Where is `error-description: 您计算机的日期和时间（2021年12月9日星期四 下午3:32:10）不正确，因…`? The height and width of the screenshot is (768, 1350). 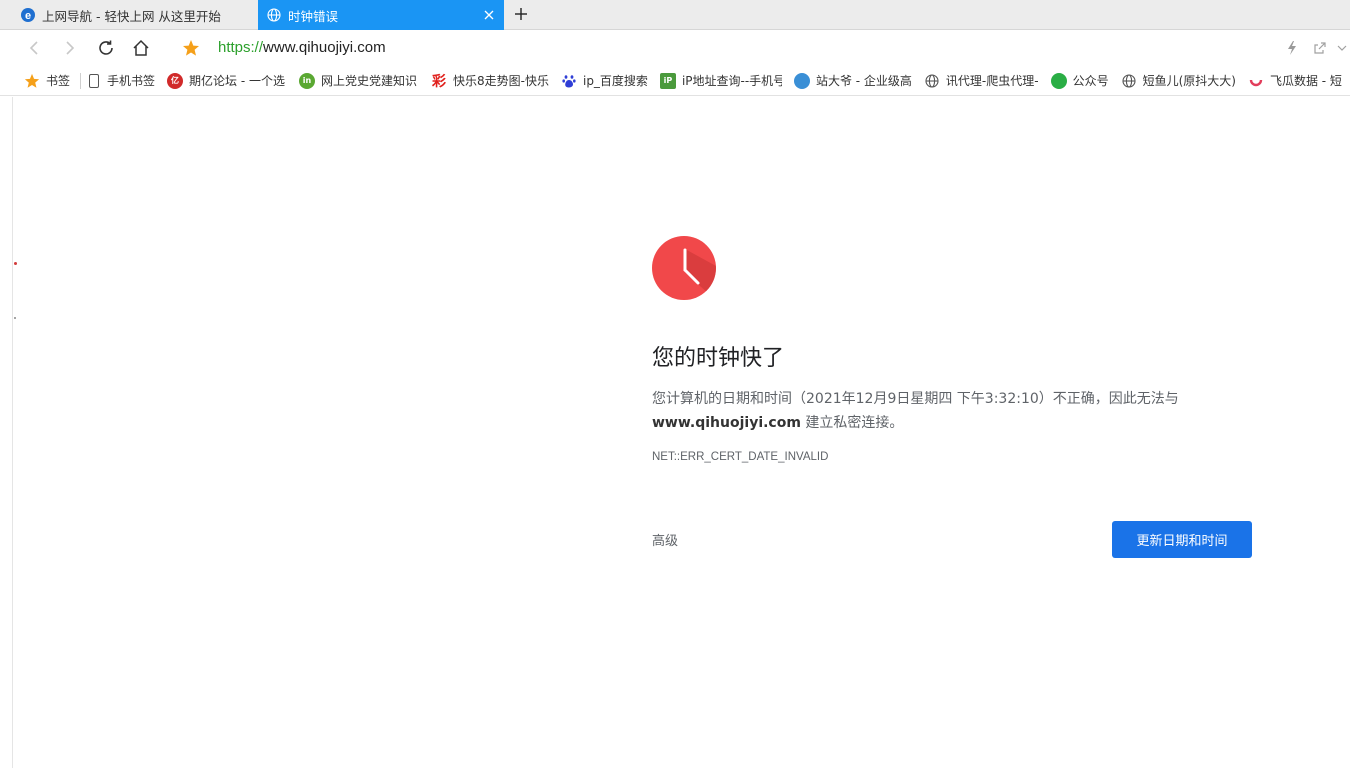
error-description: 您计算机的日期和时间（2021年12月9日星期四 下午3:32:10）不正确，因… is located at coordinates (932, 411).